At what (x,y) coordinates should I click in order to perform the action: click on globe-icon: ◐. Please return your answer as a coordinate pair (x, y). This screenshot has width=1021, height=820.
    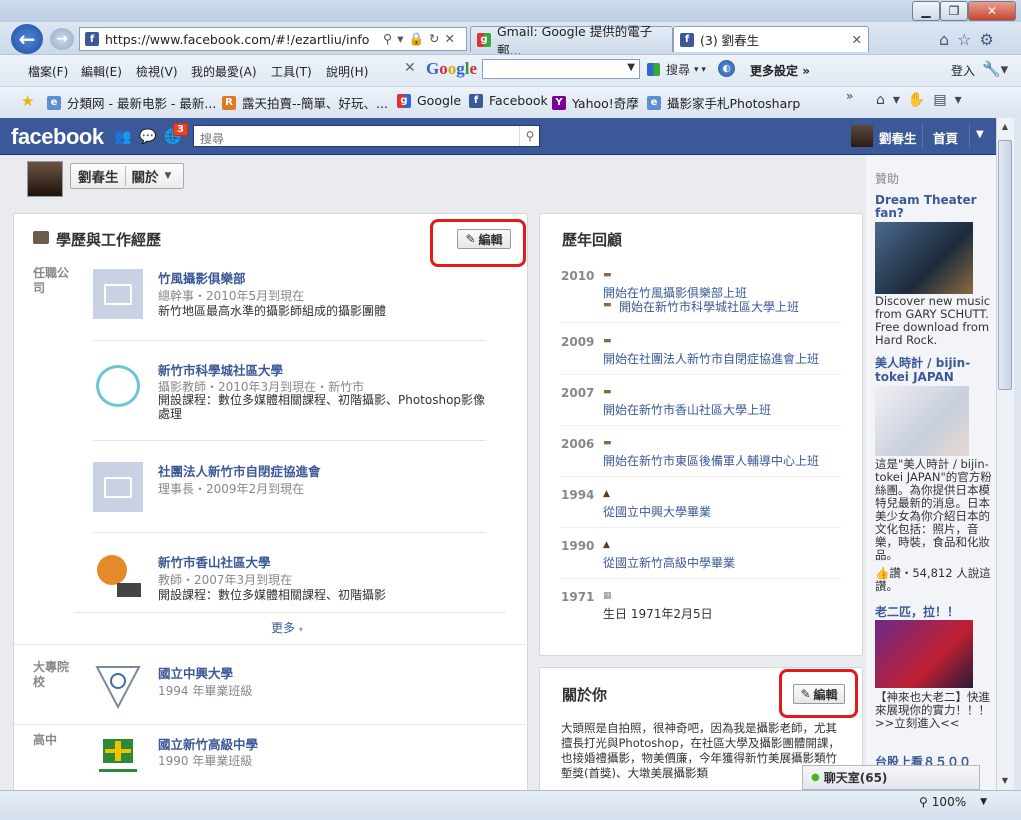
    Looking at the image, I should click on (726, 68).